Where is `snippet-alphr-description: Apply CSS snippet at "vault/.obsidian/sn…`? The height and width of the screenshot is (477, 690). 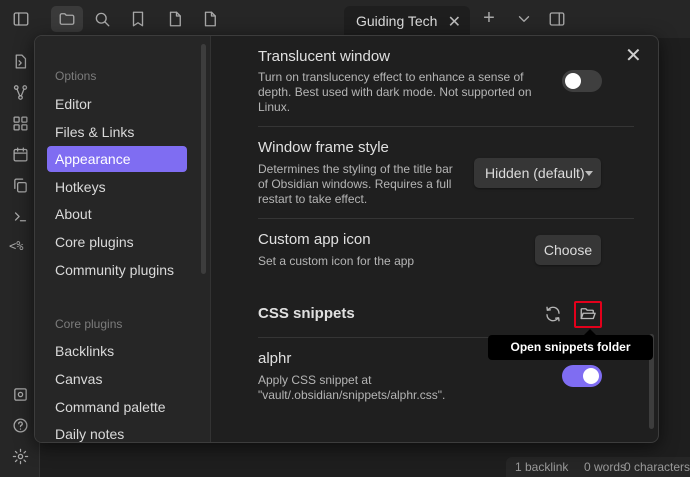 snippet-alphr-description: Apply CSS snippet at "vault/.obsidian/sn… is located at coordinates (352, 387).